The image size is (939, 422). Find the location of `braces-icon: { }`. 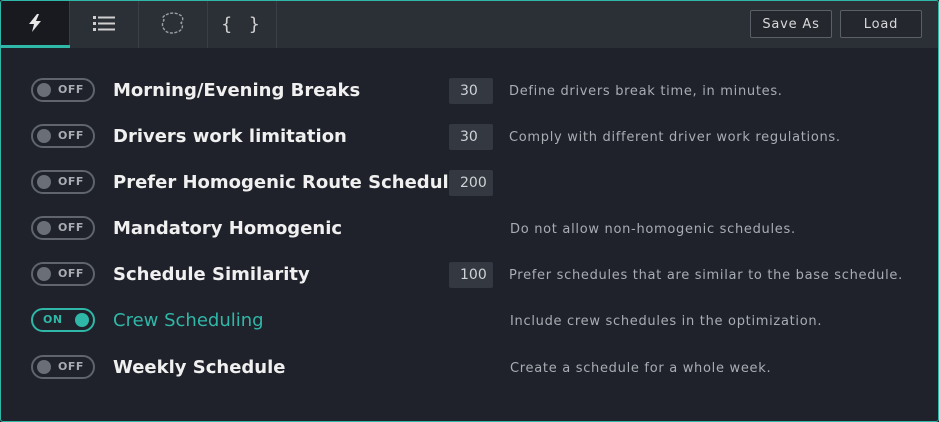

braces-icon: { } is located at coordinates (242, 24).